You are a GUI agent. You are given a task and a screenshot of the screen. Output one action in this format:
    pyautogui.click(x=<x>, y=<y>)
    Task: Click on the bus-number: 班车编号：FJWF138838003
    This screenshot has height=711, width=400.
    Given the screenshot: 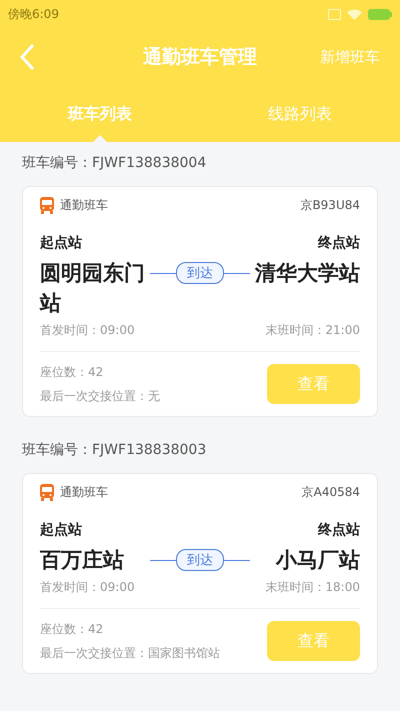 What is the action you would take?
    pyautogui.click(x=115, y=450)
    